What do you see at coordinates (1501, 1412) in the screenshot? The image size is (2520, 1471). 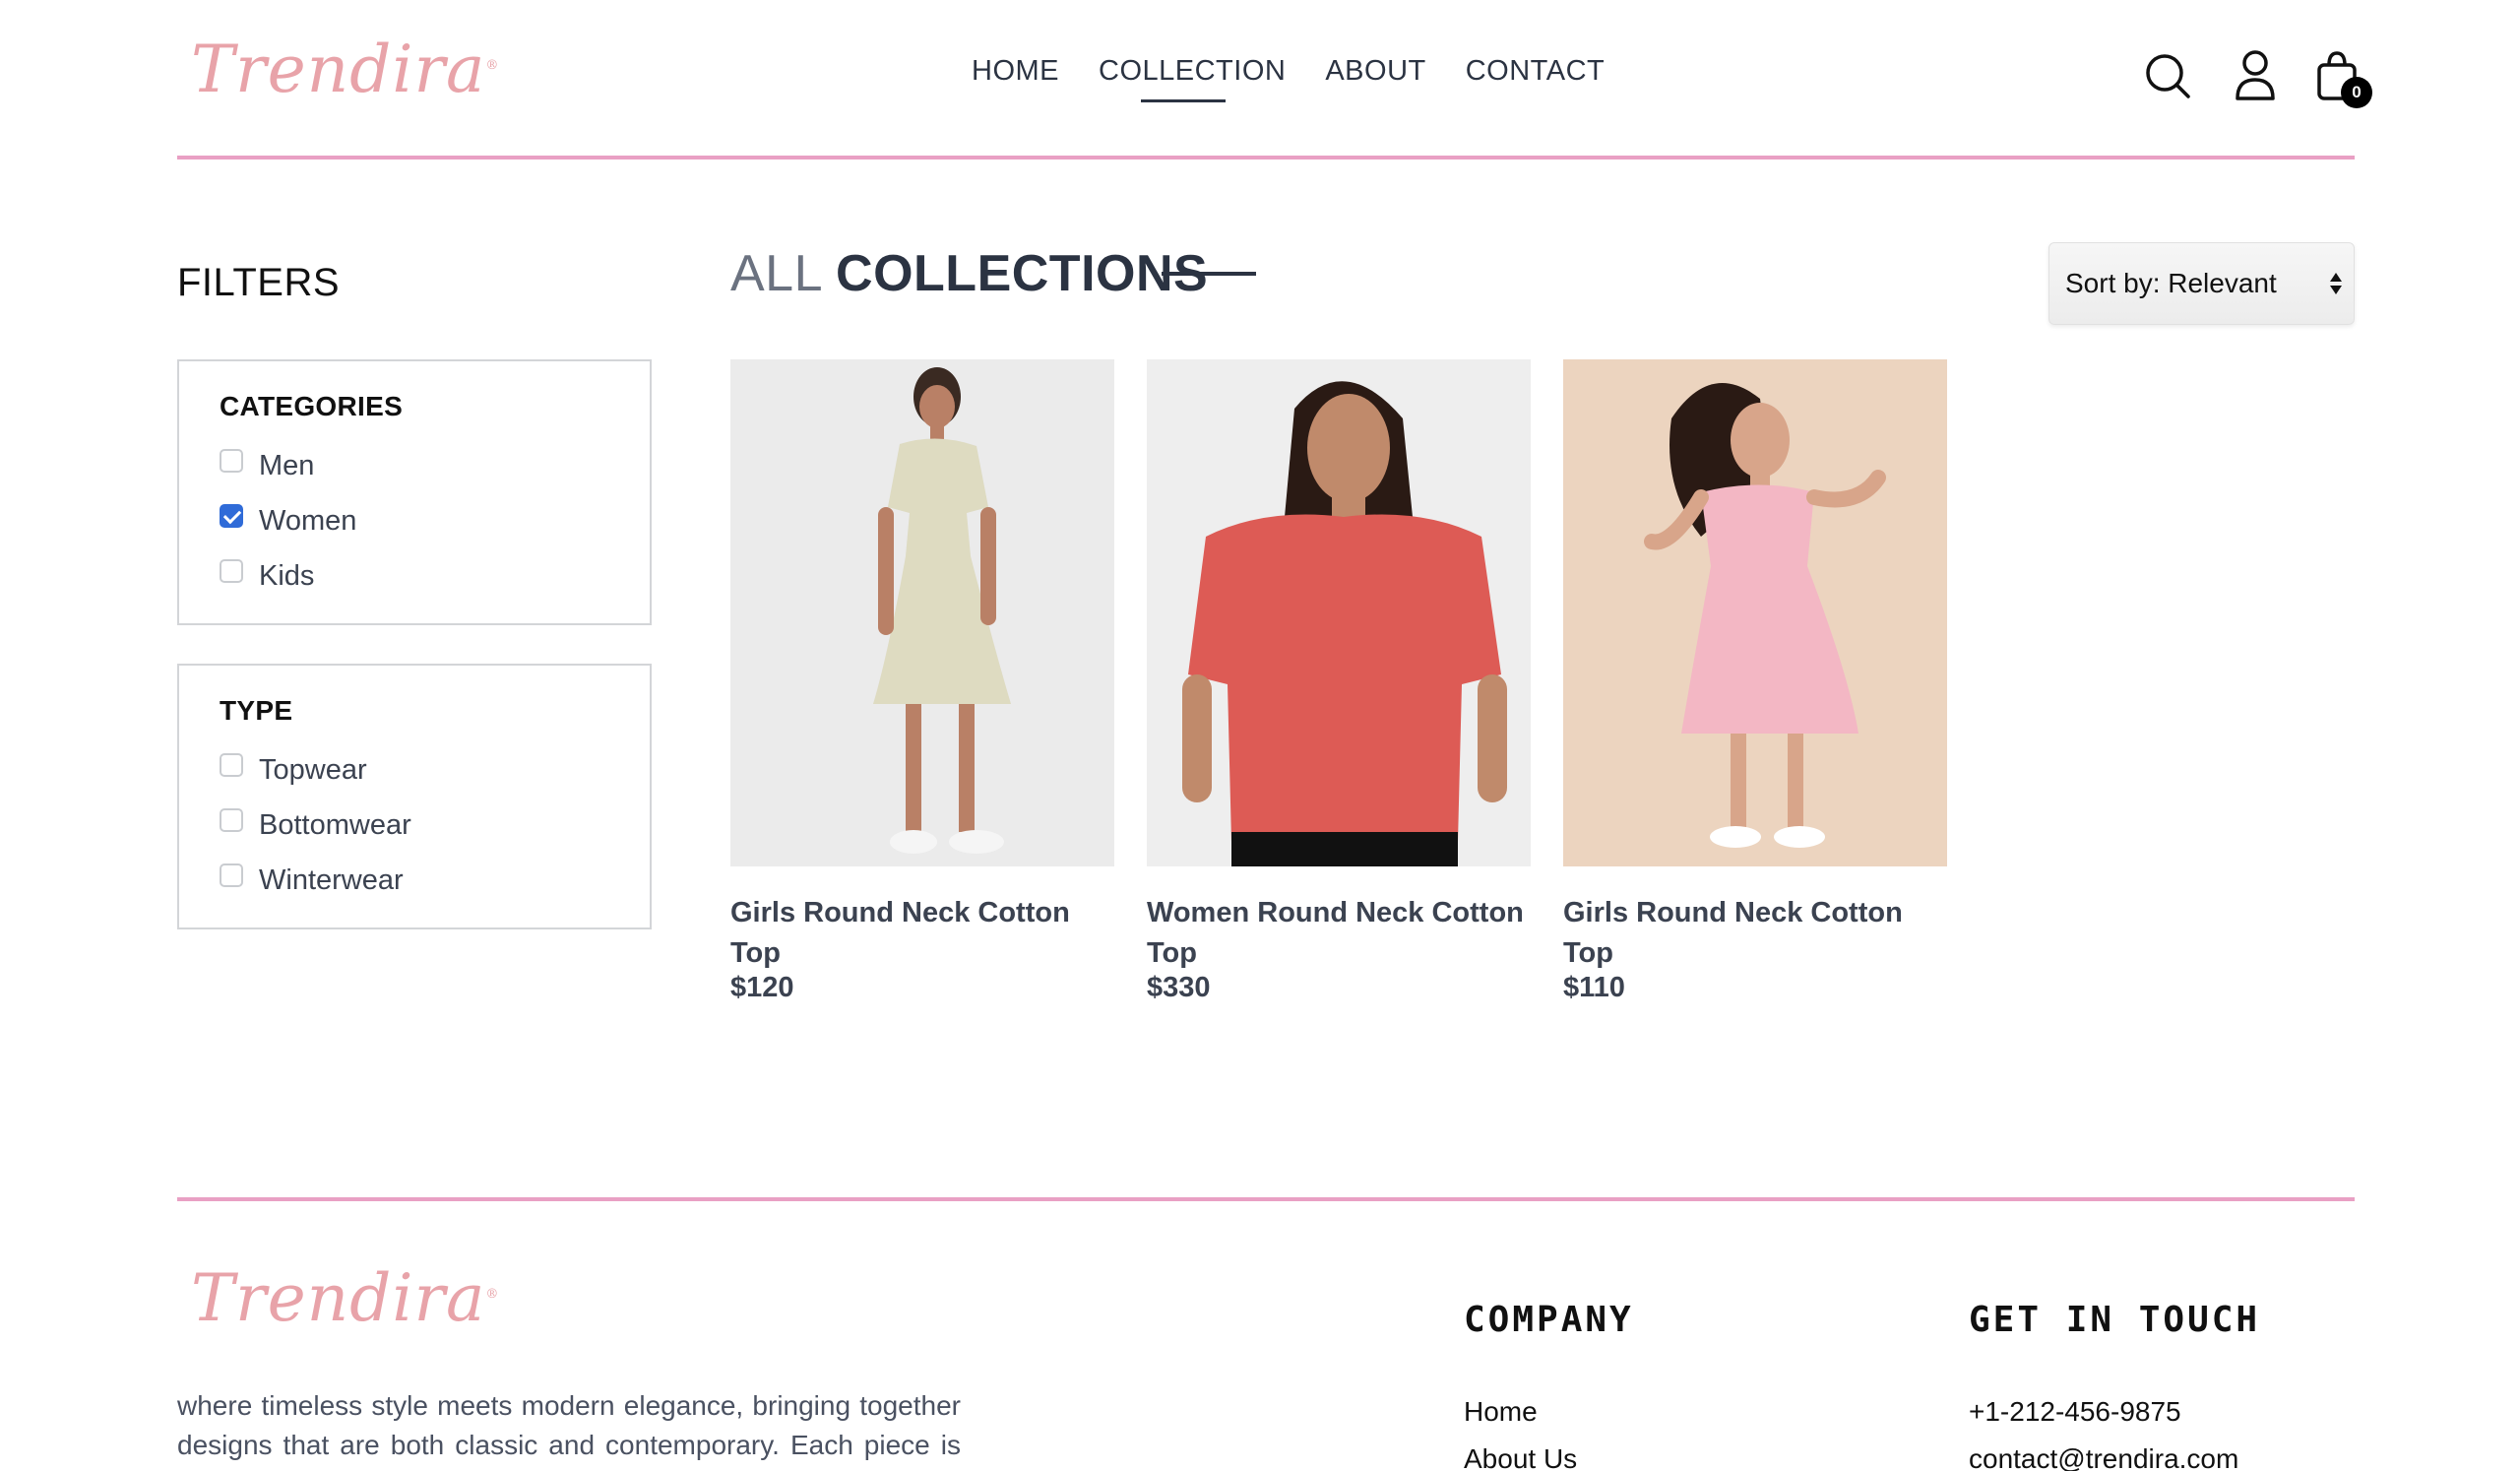 I see `footer-link-home: Home` at bounding box center [1501, 1412].